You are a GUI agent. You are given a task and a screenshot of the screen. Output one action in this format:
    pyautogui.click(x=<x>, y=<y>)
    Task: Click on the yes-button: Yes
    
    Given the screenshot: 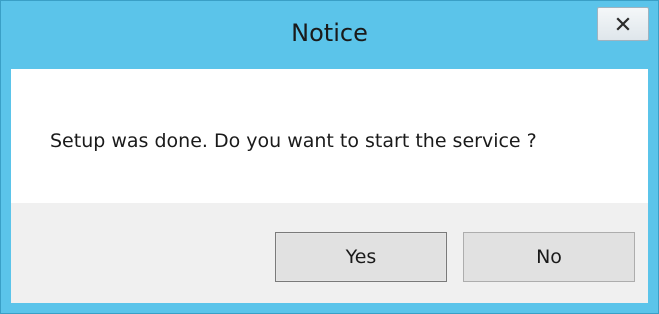 What is the action you would take?
    pyautogui.click(x=361, y=257)
    